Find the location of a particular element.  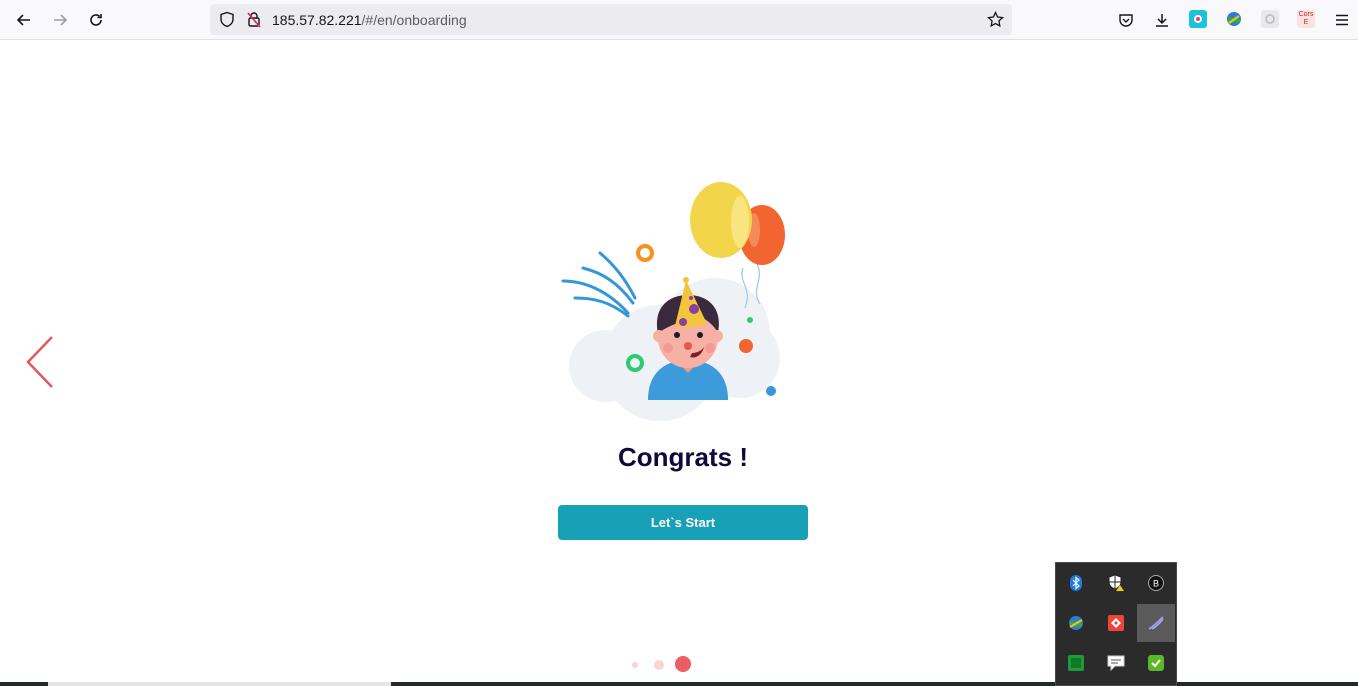

extension-globe-icon is located at coordinates (1234, 19).